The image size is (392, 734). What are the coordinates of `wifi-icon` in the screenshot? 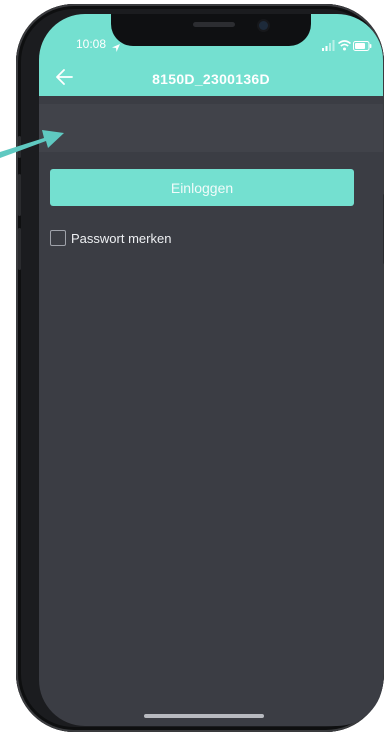 It's located at (344, 47).